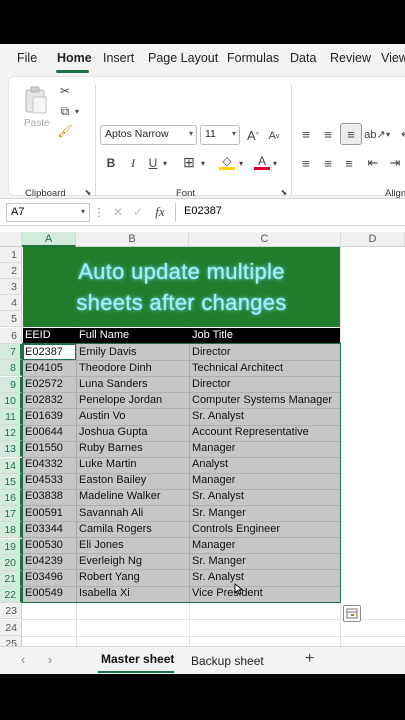 This screenshot has width=405, height=720. Describe the element at coordinates (44, 496) in the screenshot. I see `cell-eeid: E03838` at that location.